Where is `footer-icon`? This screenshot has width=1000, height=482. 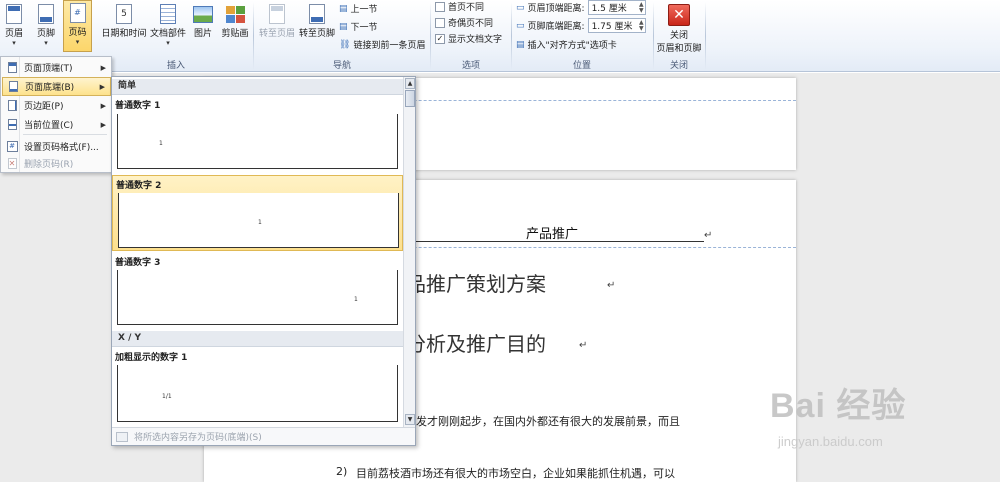 footer-icon is located at coordinates (46, 14).